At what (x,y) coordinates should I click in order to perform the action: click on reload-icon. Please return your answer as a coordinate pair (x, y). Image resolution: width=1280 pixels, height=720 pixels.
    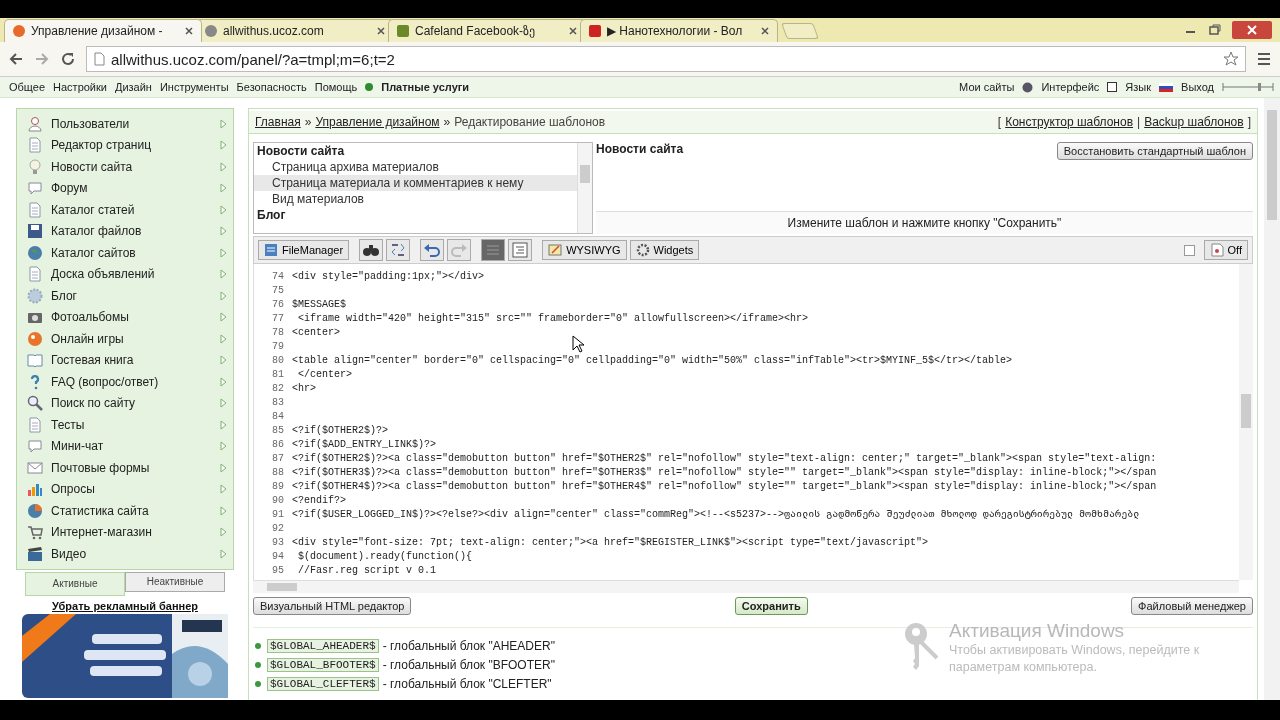
    Looking at the image, I should click on (68, 59).